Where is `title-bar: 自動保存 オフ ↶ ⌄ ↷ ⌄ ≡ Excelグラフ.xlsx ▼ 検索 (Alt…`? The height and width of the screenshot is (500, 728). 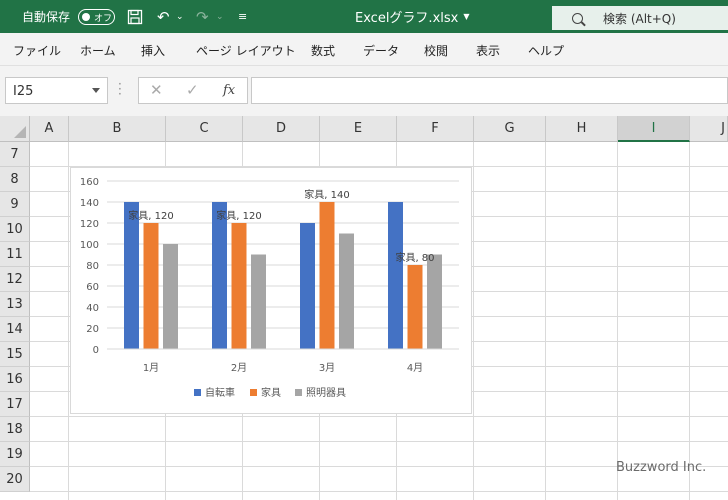 title-bar: 自動保存 オフ ↶ ⌄ ↷ ⌄ ≡ Excelグラフ.xlsx ▼ 検索 (Alt… is located at coordinates (364, 16).